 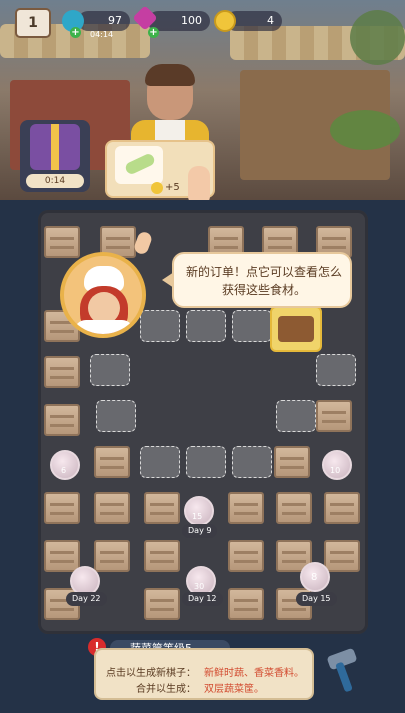 I want to click on info-panel: 点击以生成新棋子： 新鲜时蔬、香菜香料。 合并以生成： 双层蔬菜筐。, so click(x=204, y=674).